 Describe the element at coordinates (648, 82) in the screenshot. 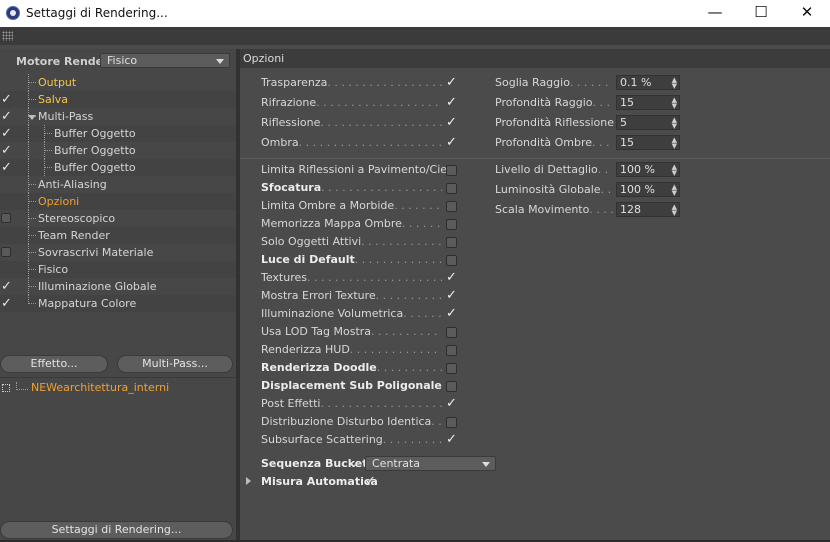

I see `number-field: 0.1 % ▲ ▼` at that location.